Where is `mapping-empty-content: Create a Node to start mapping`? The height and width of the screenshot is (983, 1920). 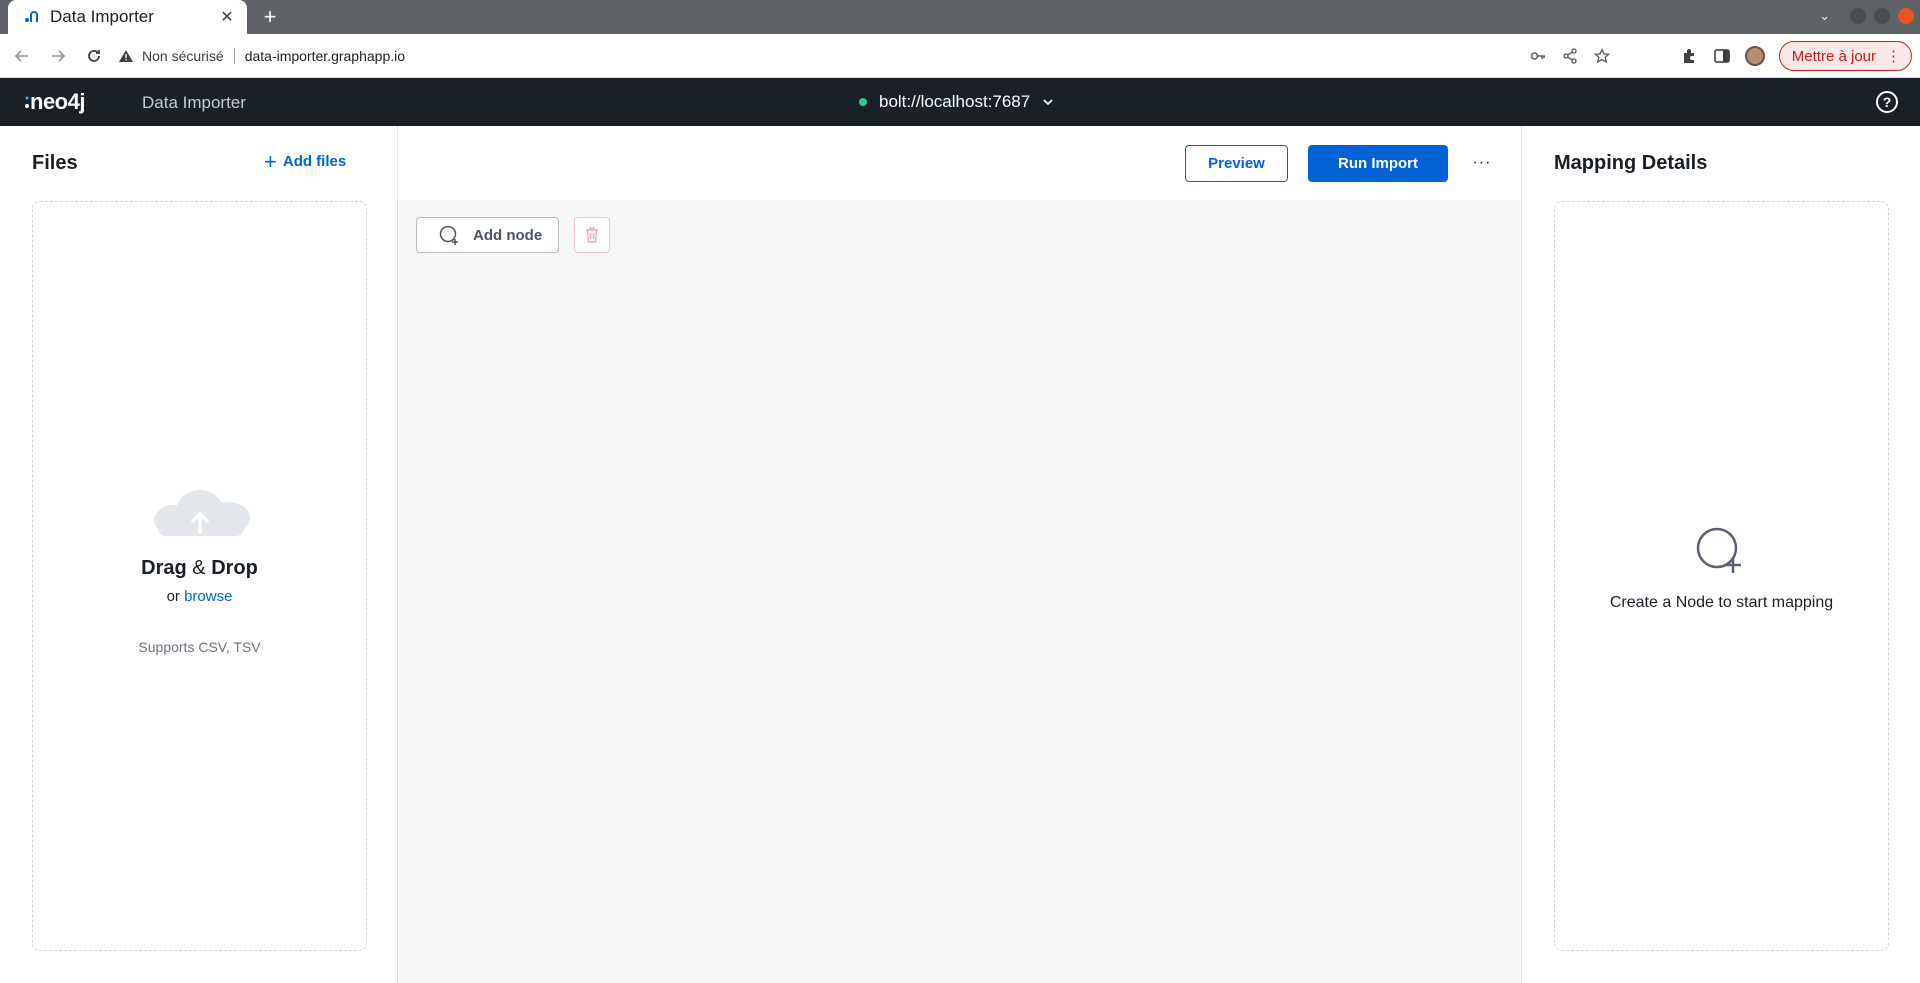 mapping-empty-content: Create a Node to start mapping is located at coordinates (1721, 569).